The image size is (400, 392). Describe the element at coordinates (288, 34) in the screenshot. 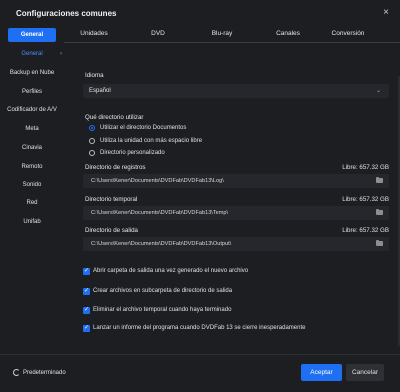

I see `tab-canales: Canales` at that location.